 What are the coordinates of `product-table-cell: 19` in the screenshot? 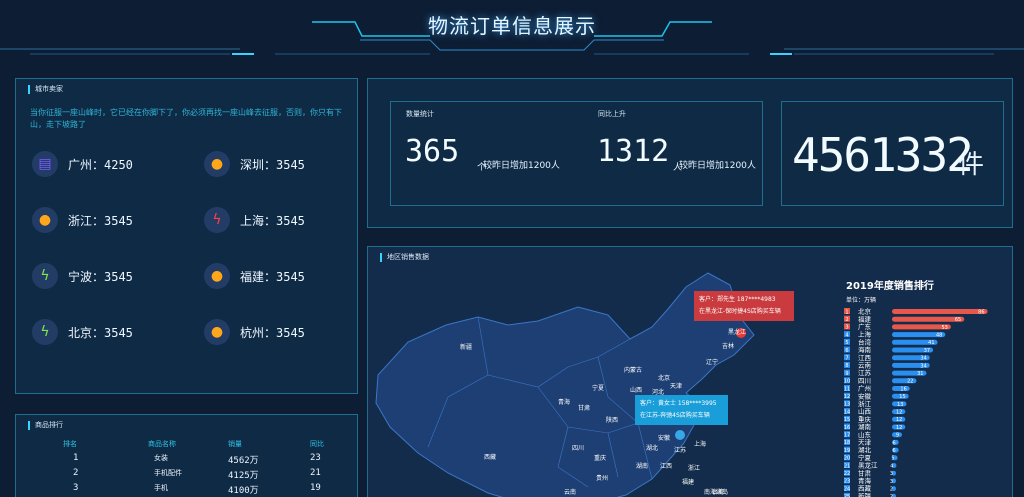 It's located at (315, 488).